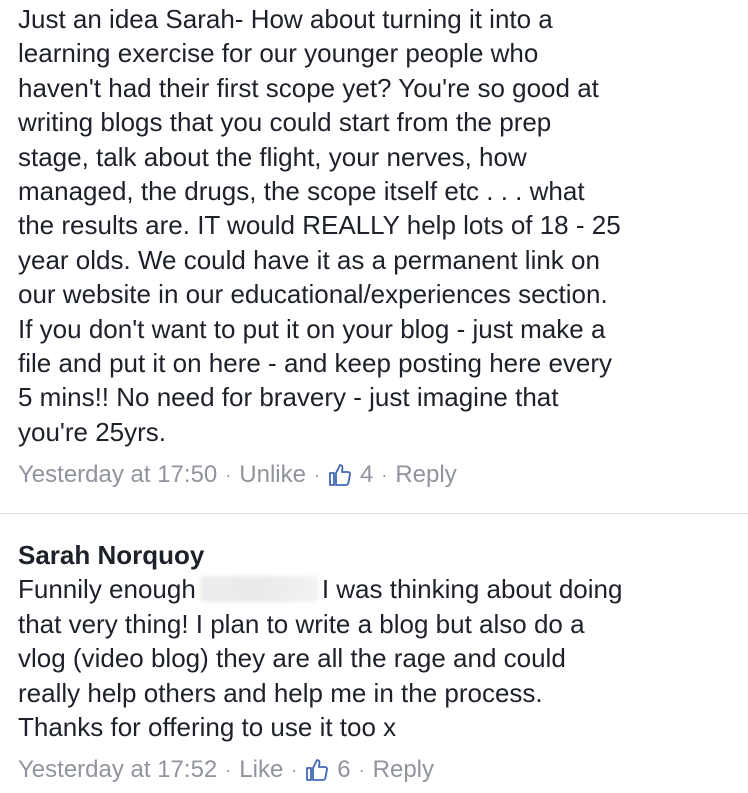 The height and width of the screenshot is (793, 748). I want to click on like-count: 4, so click(366, 475).